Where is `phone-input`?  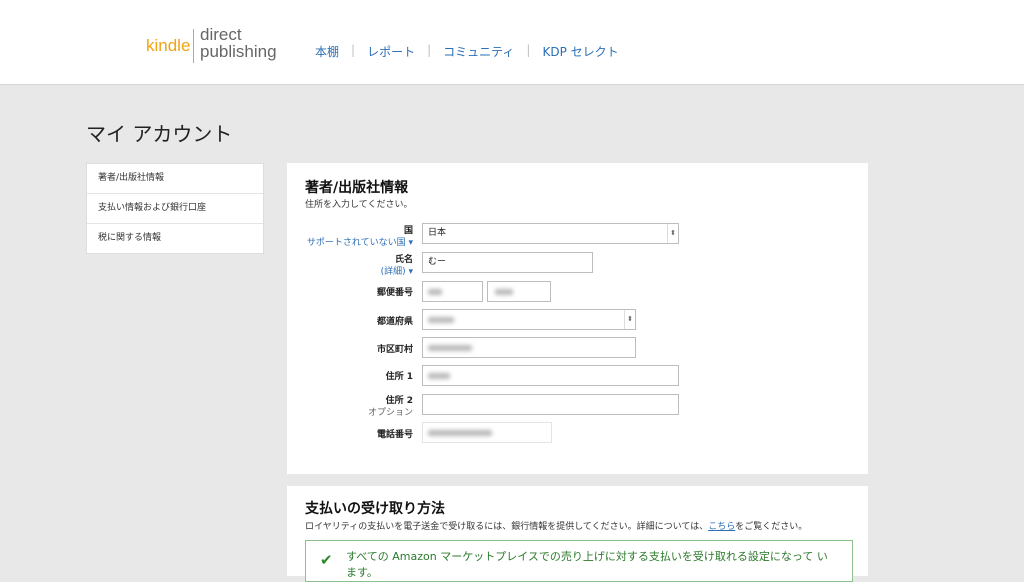
phone-input is located at coordinates (487, 432).